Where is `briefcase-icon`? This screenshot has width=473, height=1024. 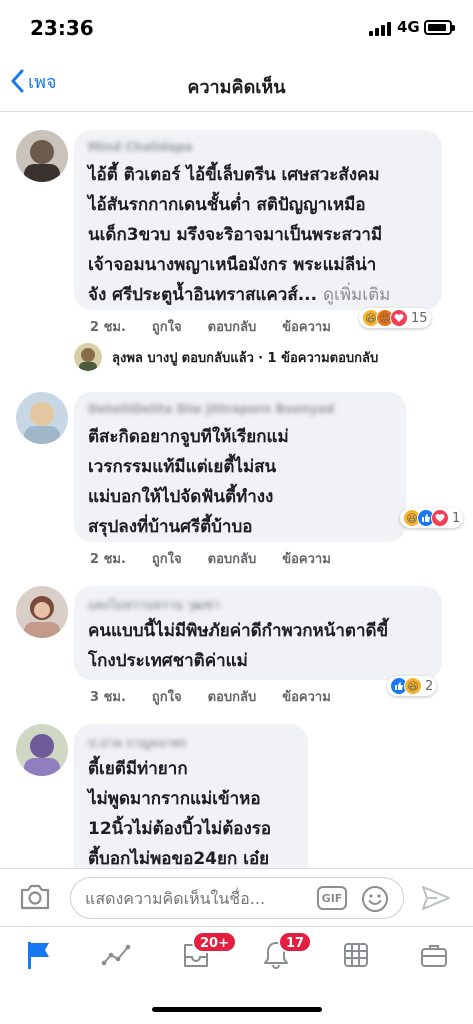
briefcase-icon is located at coordinates (434, 956).